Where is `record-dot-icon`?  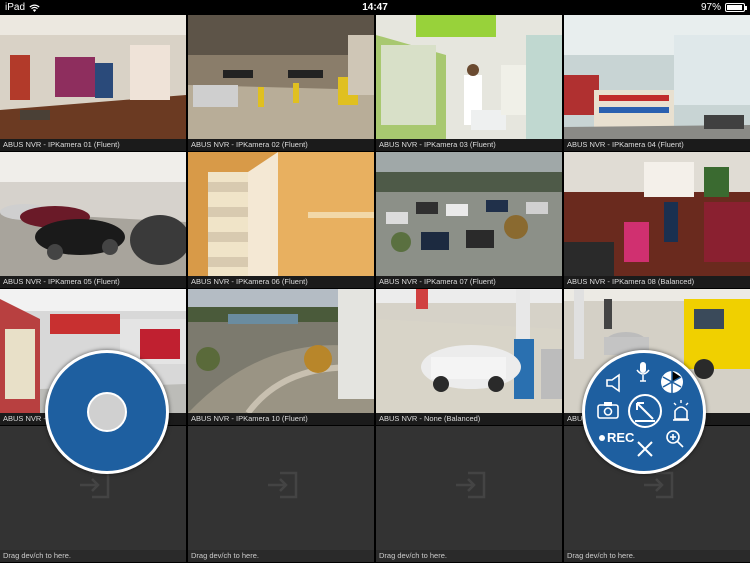
record-dot-icon is located at coordinates (602, 437).